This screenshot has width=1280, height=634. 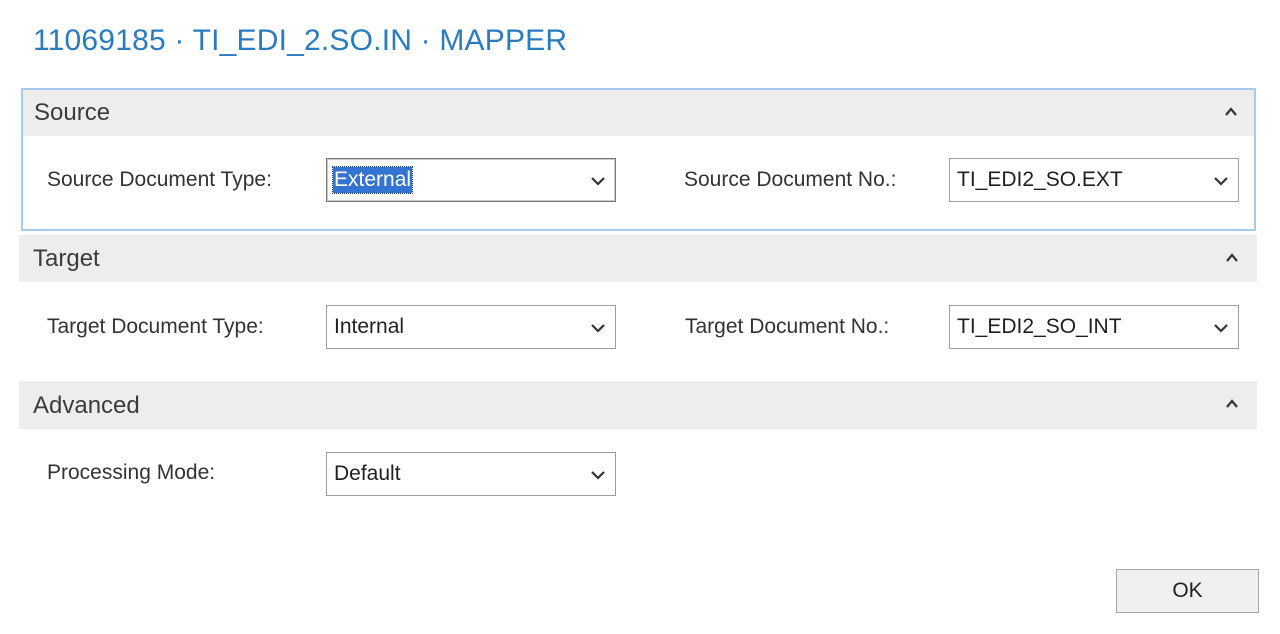 What do you see at coordinates (131, 472) in the screenshot?
I see `processing-mode-label: Processing Mode:` at bounding box center [131, 472].